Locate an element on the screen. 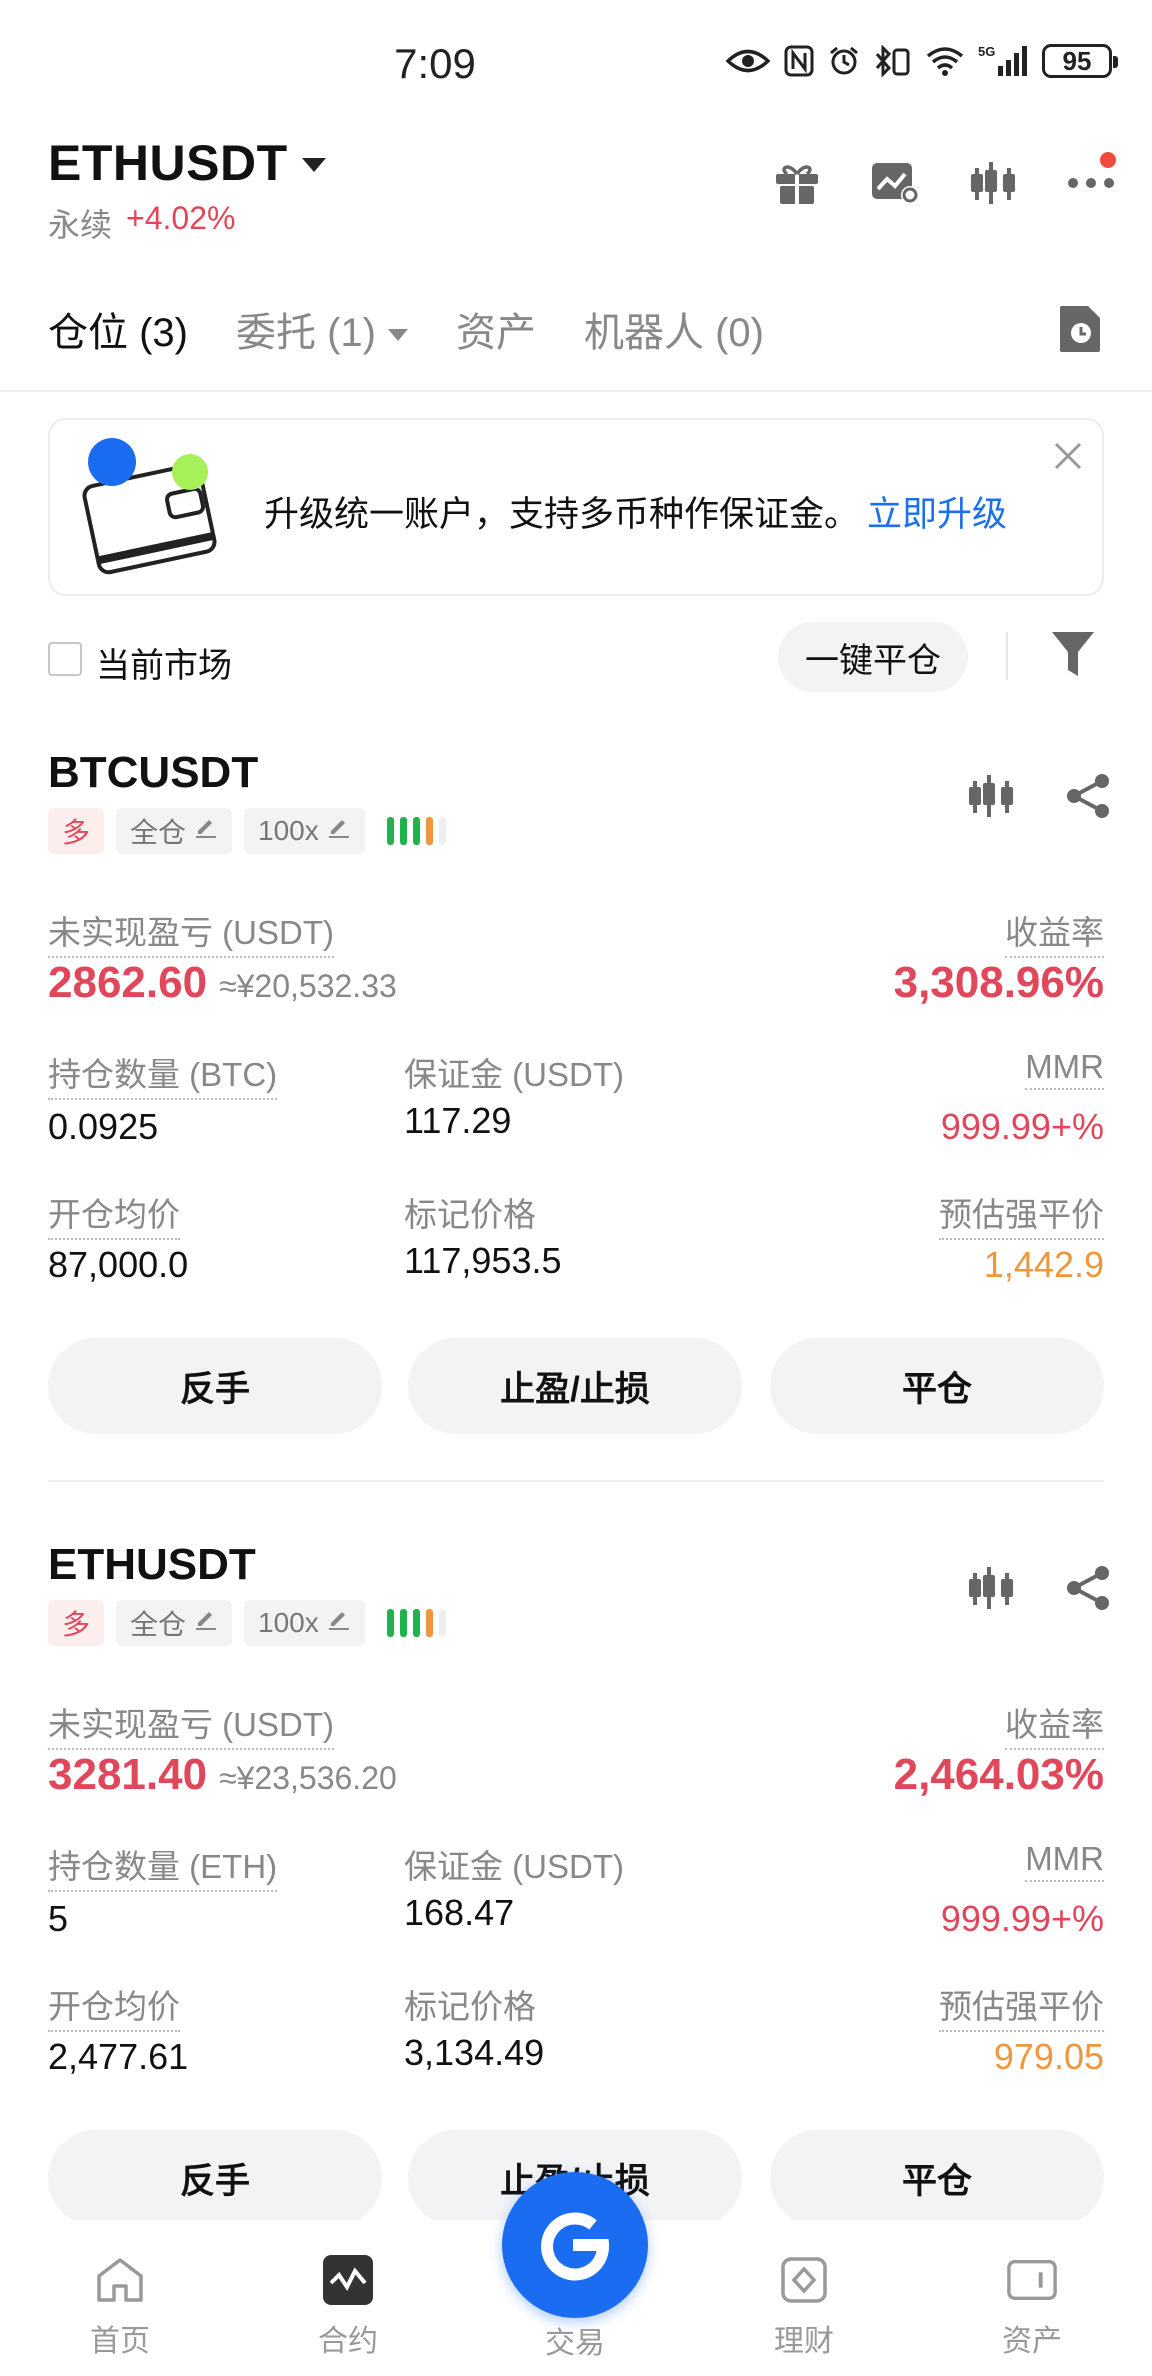  position-symbol: BTCUSDT is located at coordinates (153, 773).